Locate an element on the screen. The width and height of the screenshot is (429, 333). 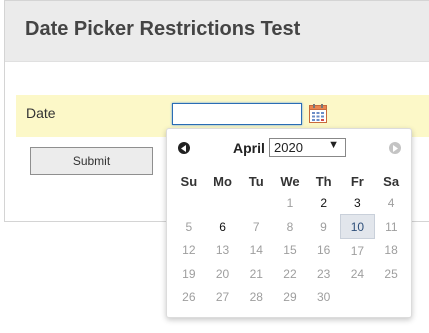
weekday-label: Tu is located at coordinates (256, 181).